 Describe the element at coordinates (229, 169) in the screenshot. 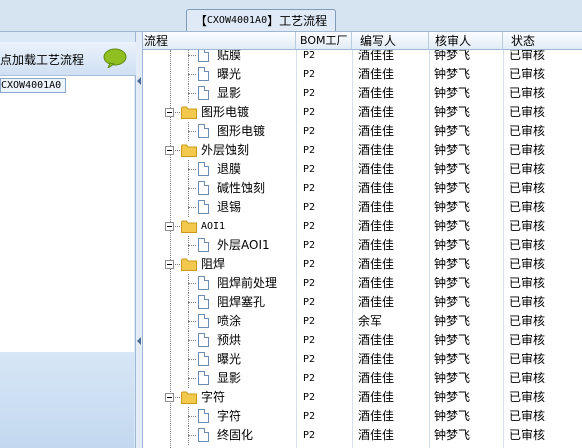

I see `process-step-name: 退膜` at that location.